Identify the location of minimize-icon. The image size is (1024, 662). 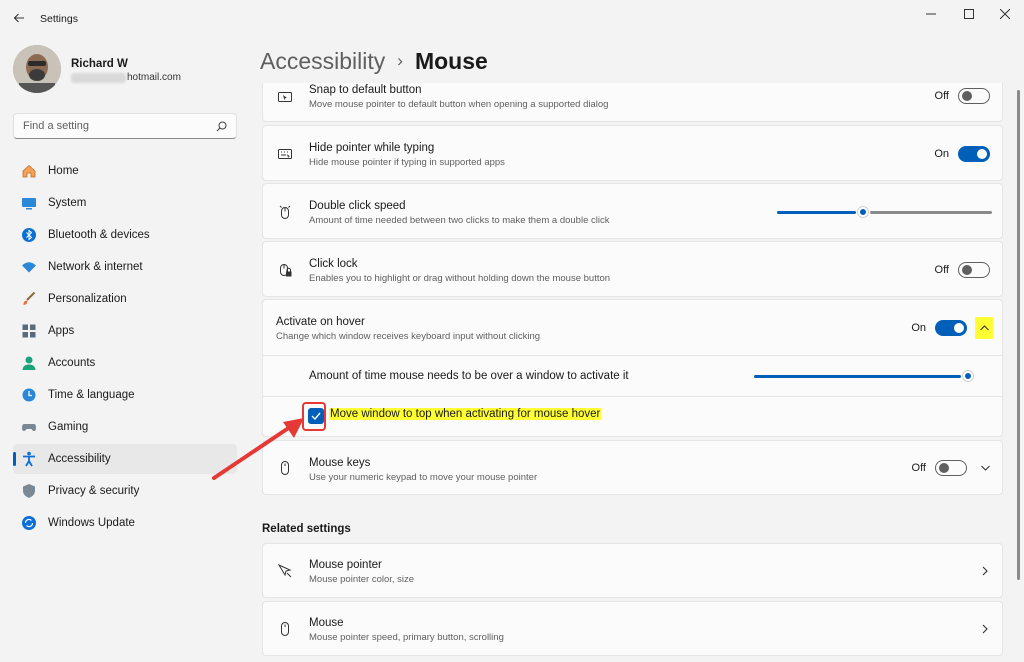
(931, 14).